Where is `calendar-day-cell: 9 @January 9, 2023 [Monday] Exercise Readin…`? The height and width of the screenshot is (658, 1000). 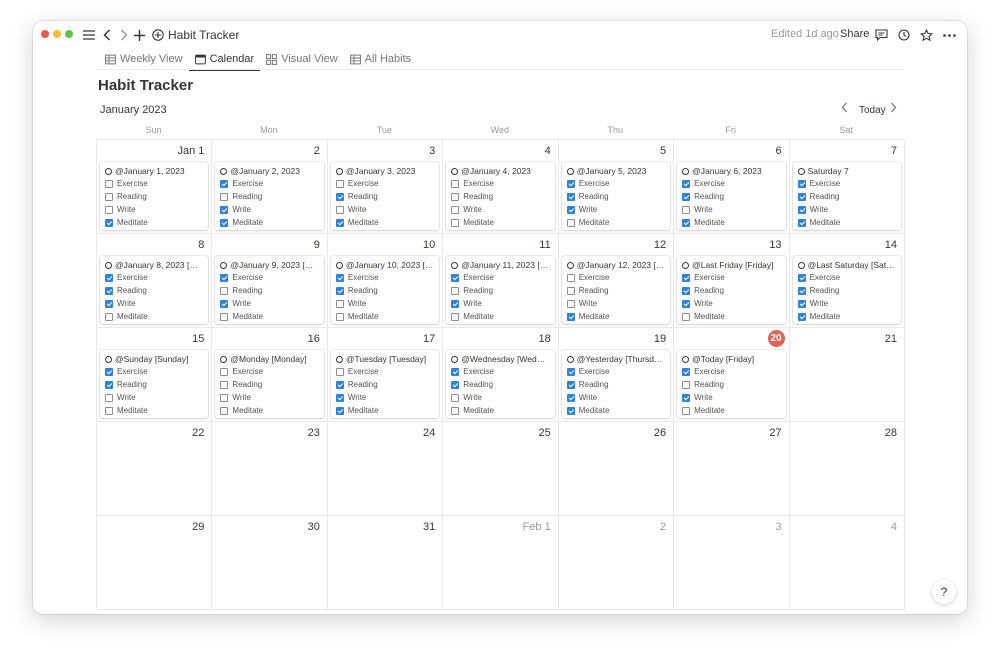
calendar-day-cell: 9 @January 9, 2023 [Monday] Exercise Readin… is located at coordinates (270, 281).